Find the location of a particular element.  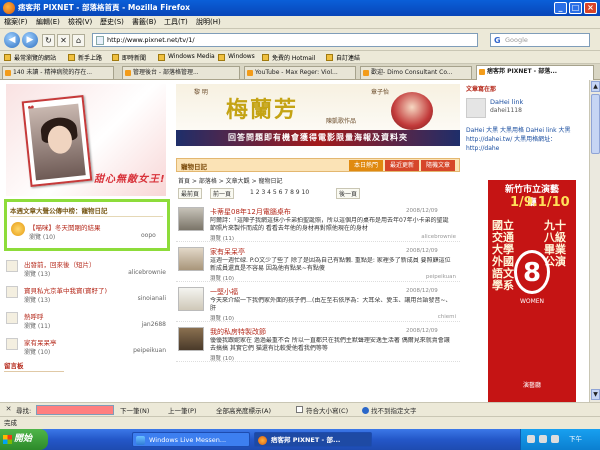

post-date: 2008/12/09 is located at coordinates (422, 211).